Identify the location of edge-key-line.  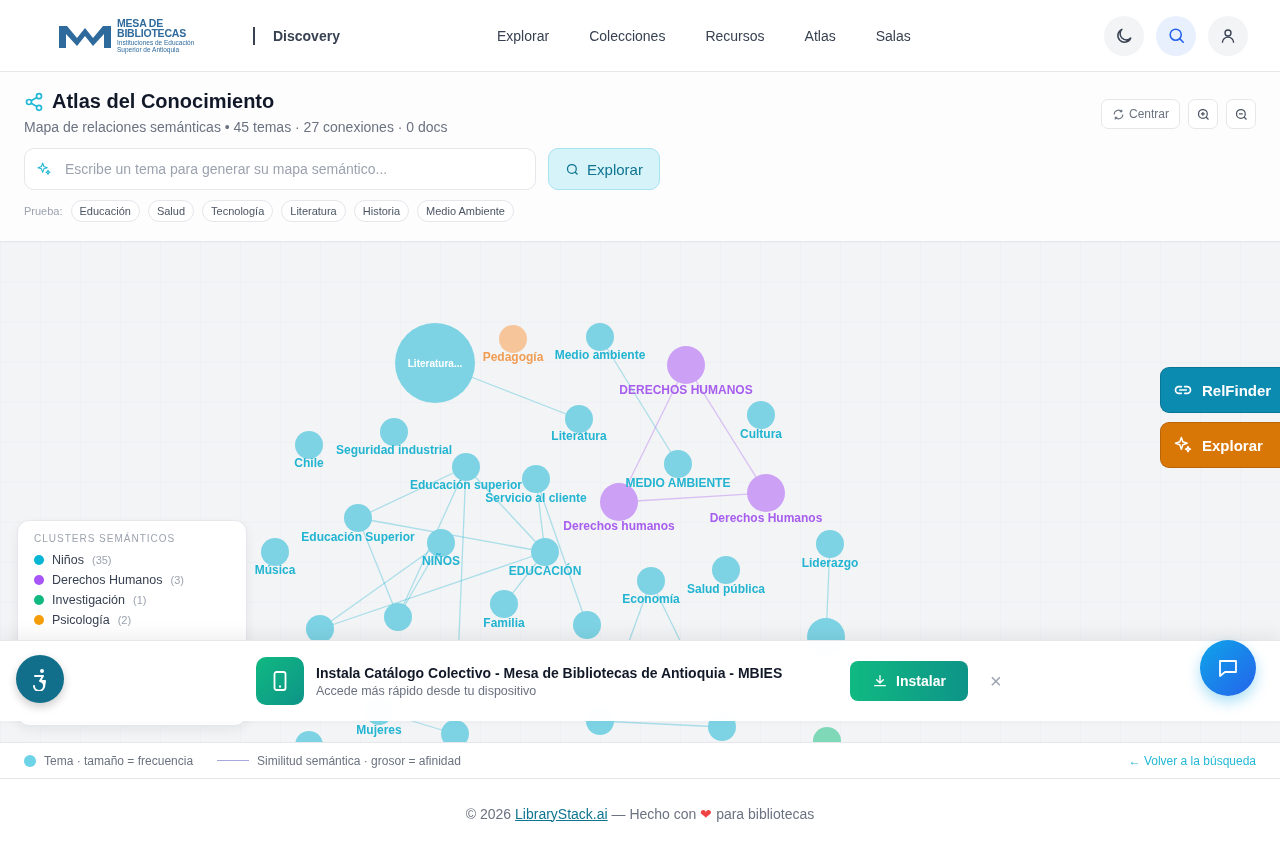
(233, 760).